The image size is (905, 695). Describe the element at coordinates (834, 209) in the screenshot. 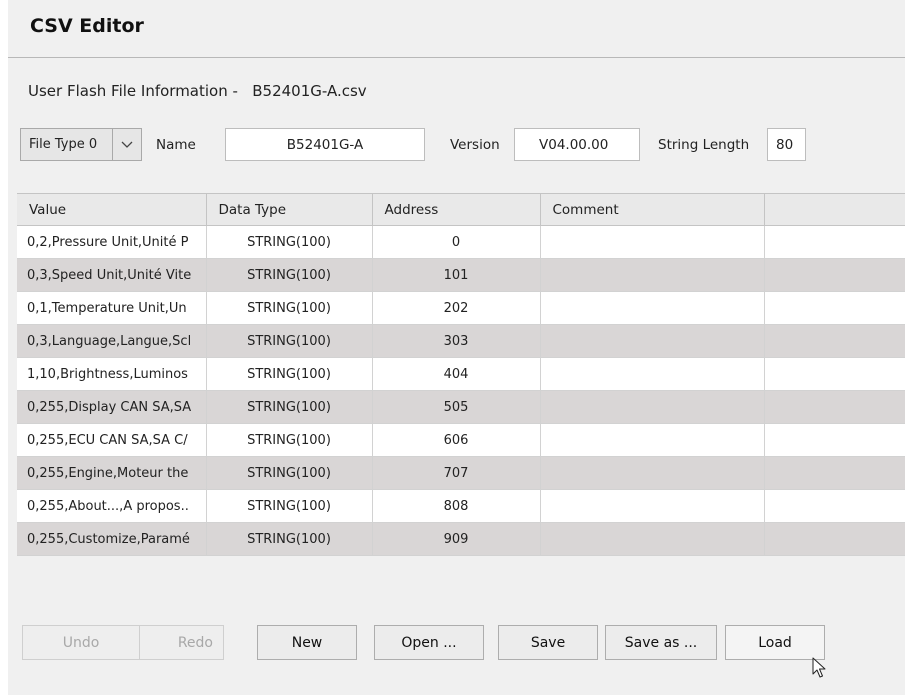

I see `column-header-extra` at that location.